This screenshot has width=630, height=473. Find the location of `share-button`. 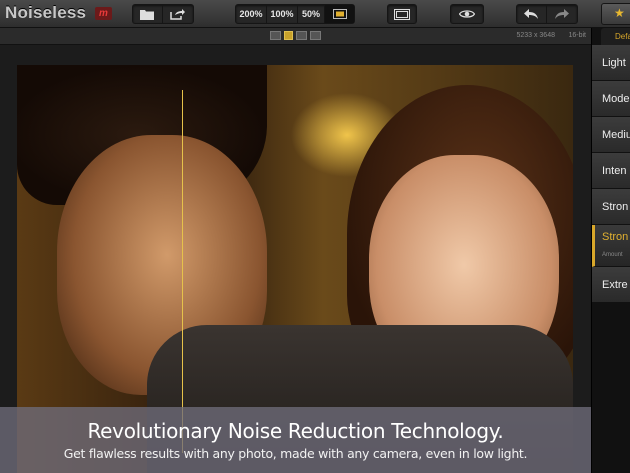

share-button is located at coordinates (178, 14).